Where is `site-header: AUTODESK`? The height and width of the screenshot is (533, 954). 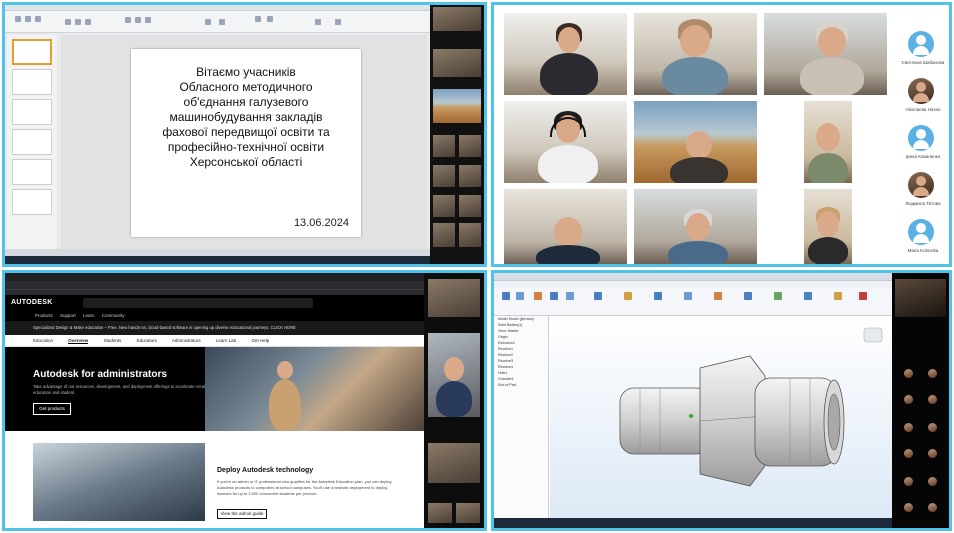 site-header: AUTODESK is located at coordinates (216, 303).